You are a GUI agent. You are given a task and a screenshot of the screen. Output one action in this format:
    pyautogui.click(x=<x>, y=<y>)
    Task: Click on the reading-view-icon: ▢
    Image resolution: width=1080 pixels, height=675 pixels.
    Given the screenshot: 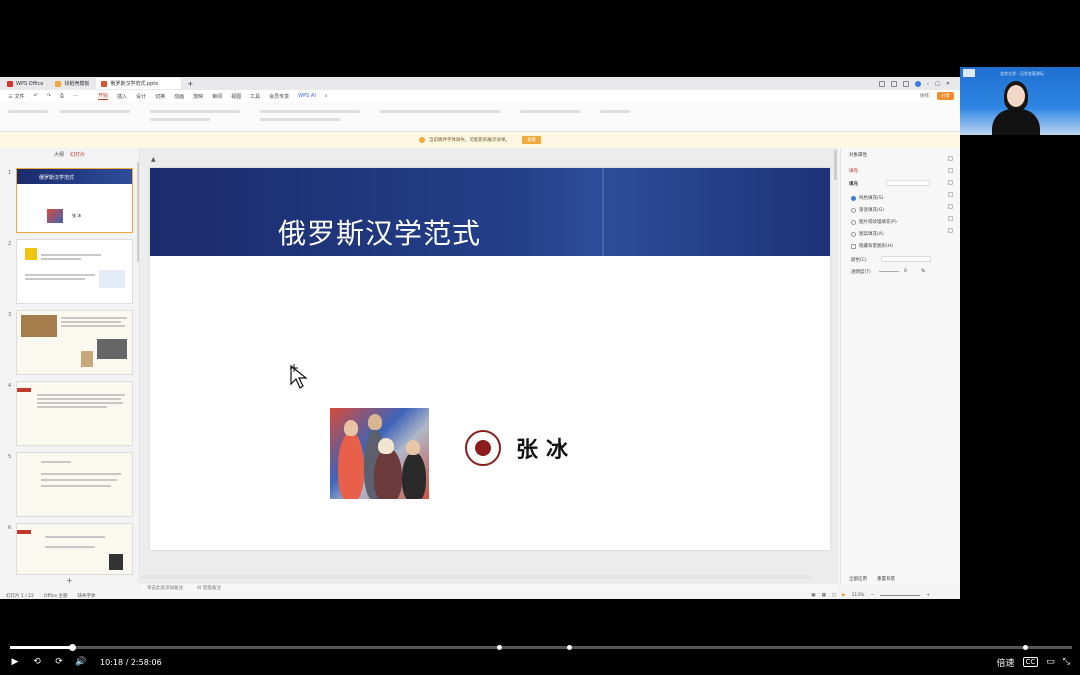 What is the action you would take?
    pyautogui.click(x=834, y=595)
    